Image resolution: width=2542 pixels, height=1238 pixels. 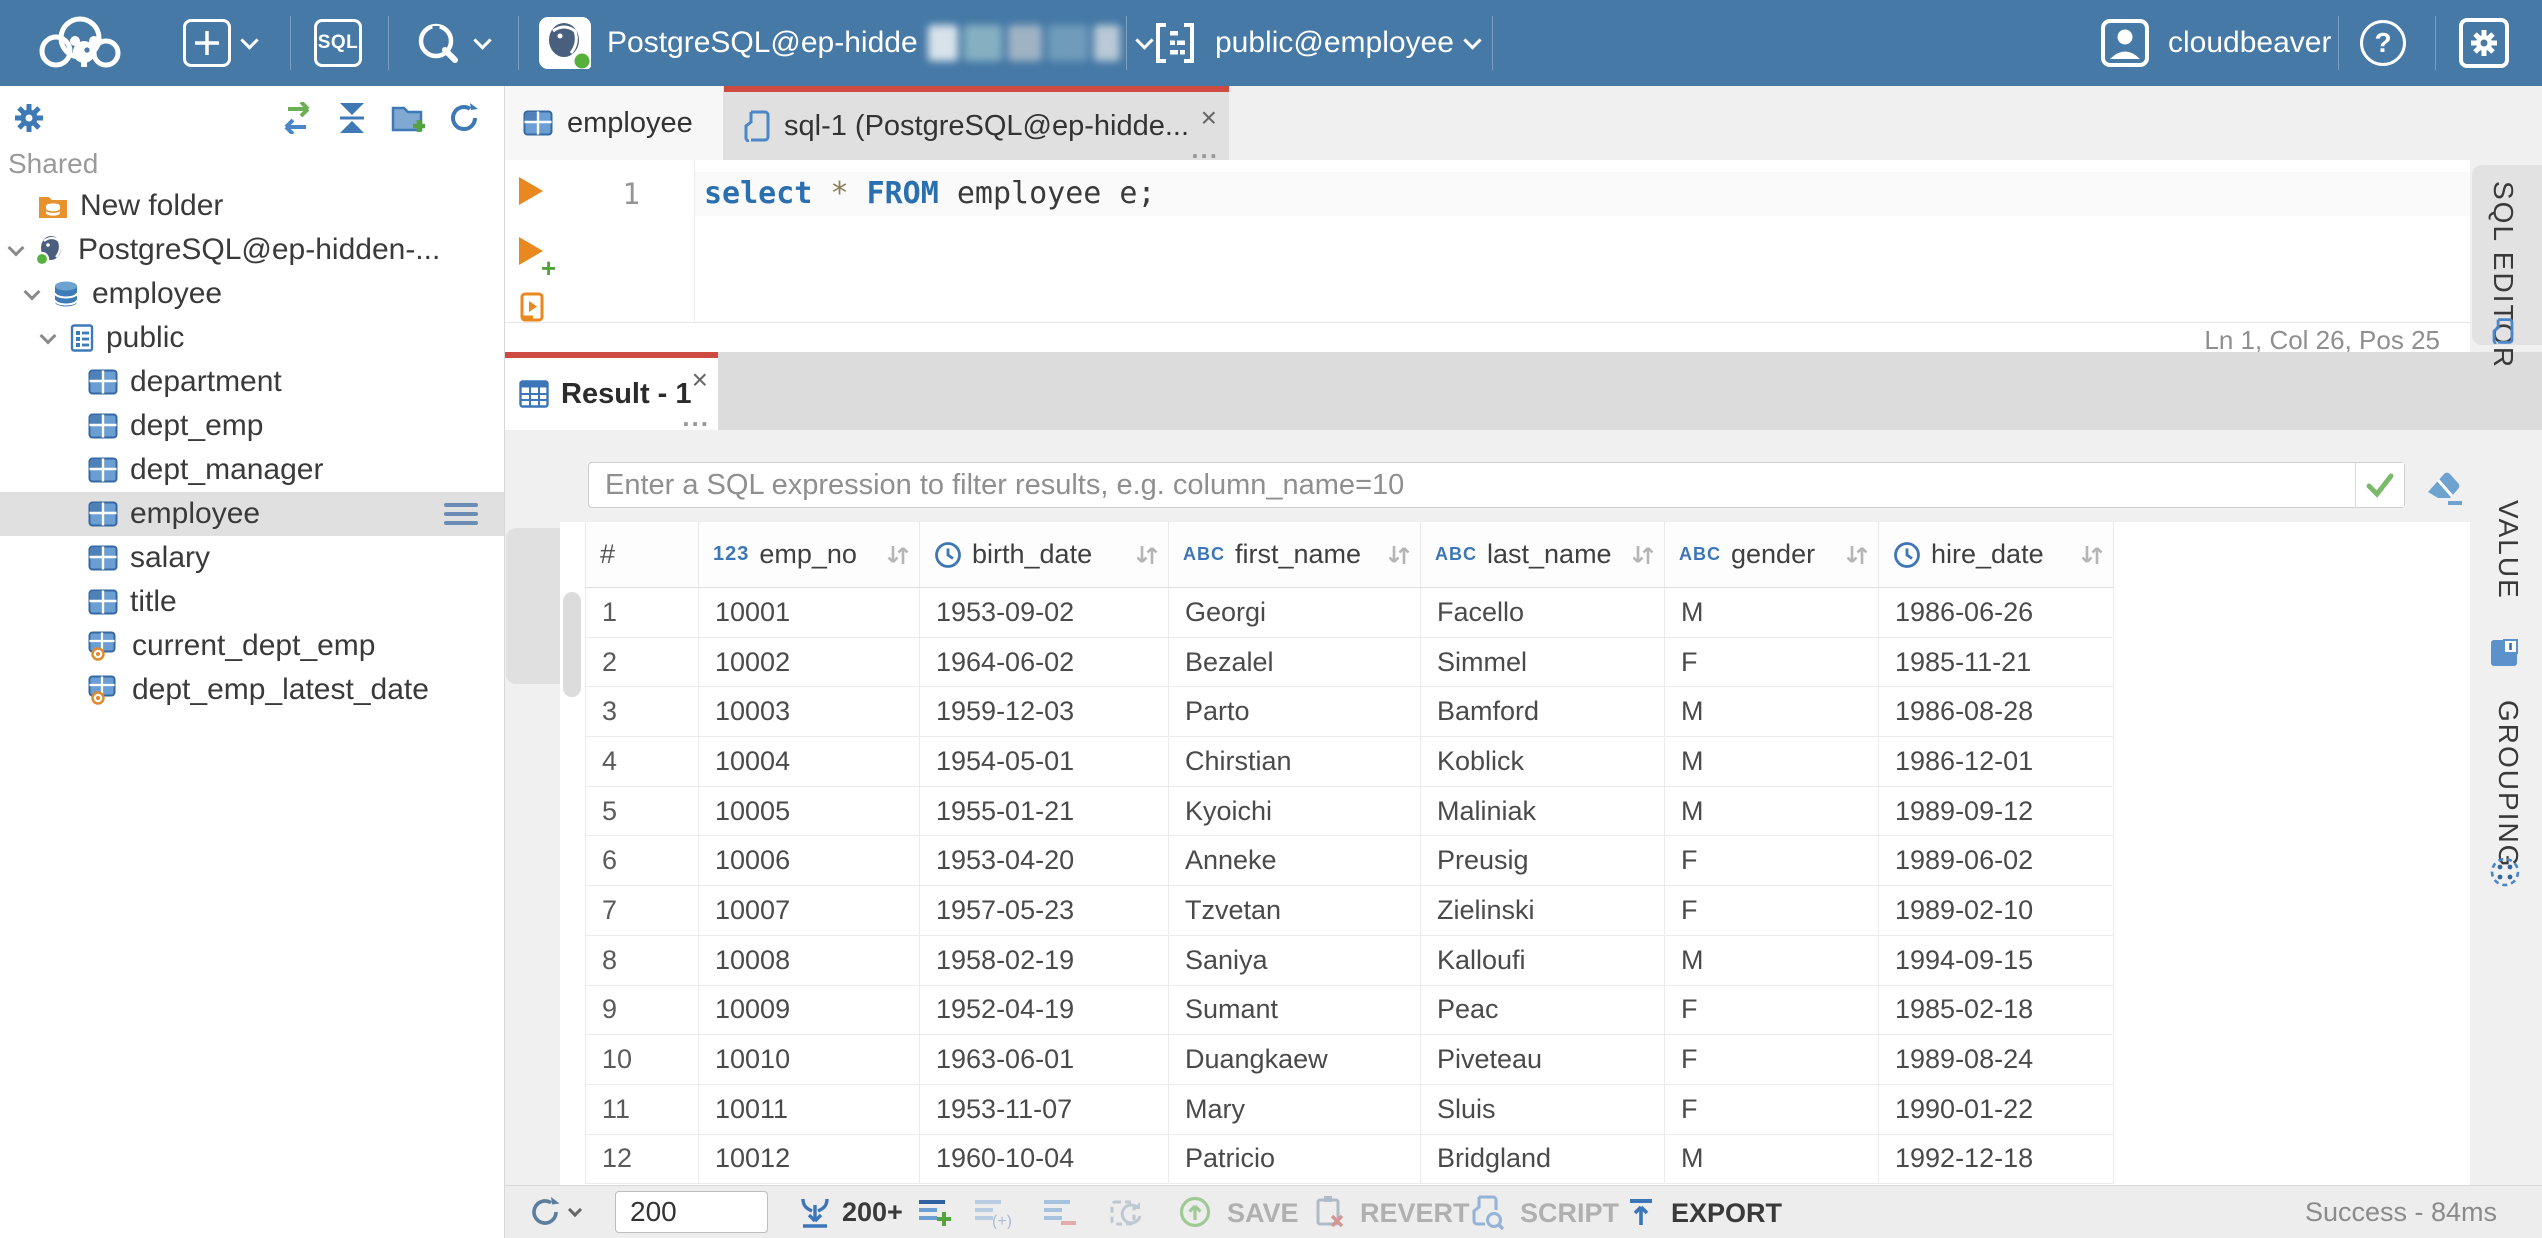 I want to click on add-row-button, so click(x=934, y=1212).